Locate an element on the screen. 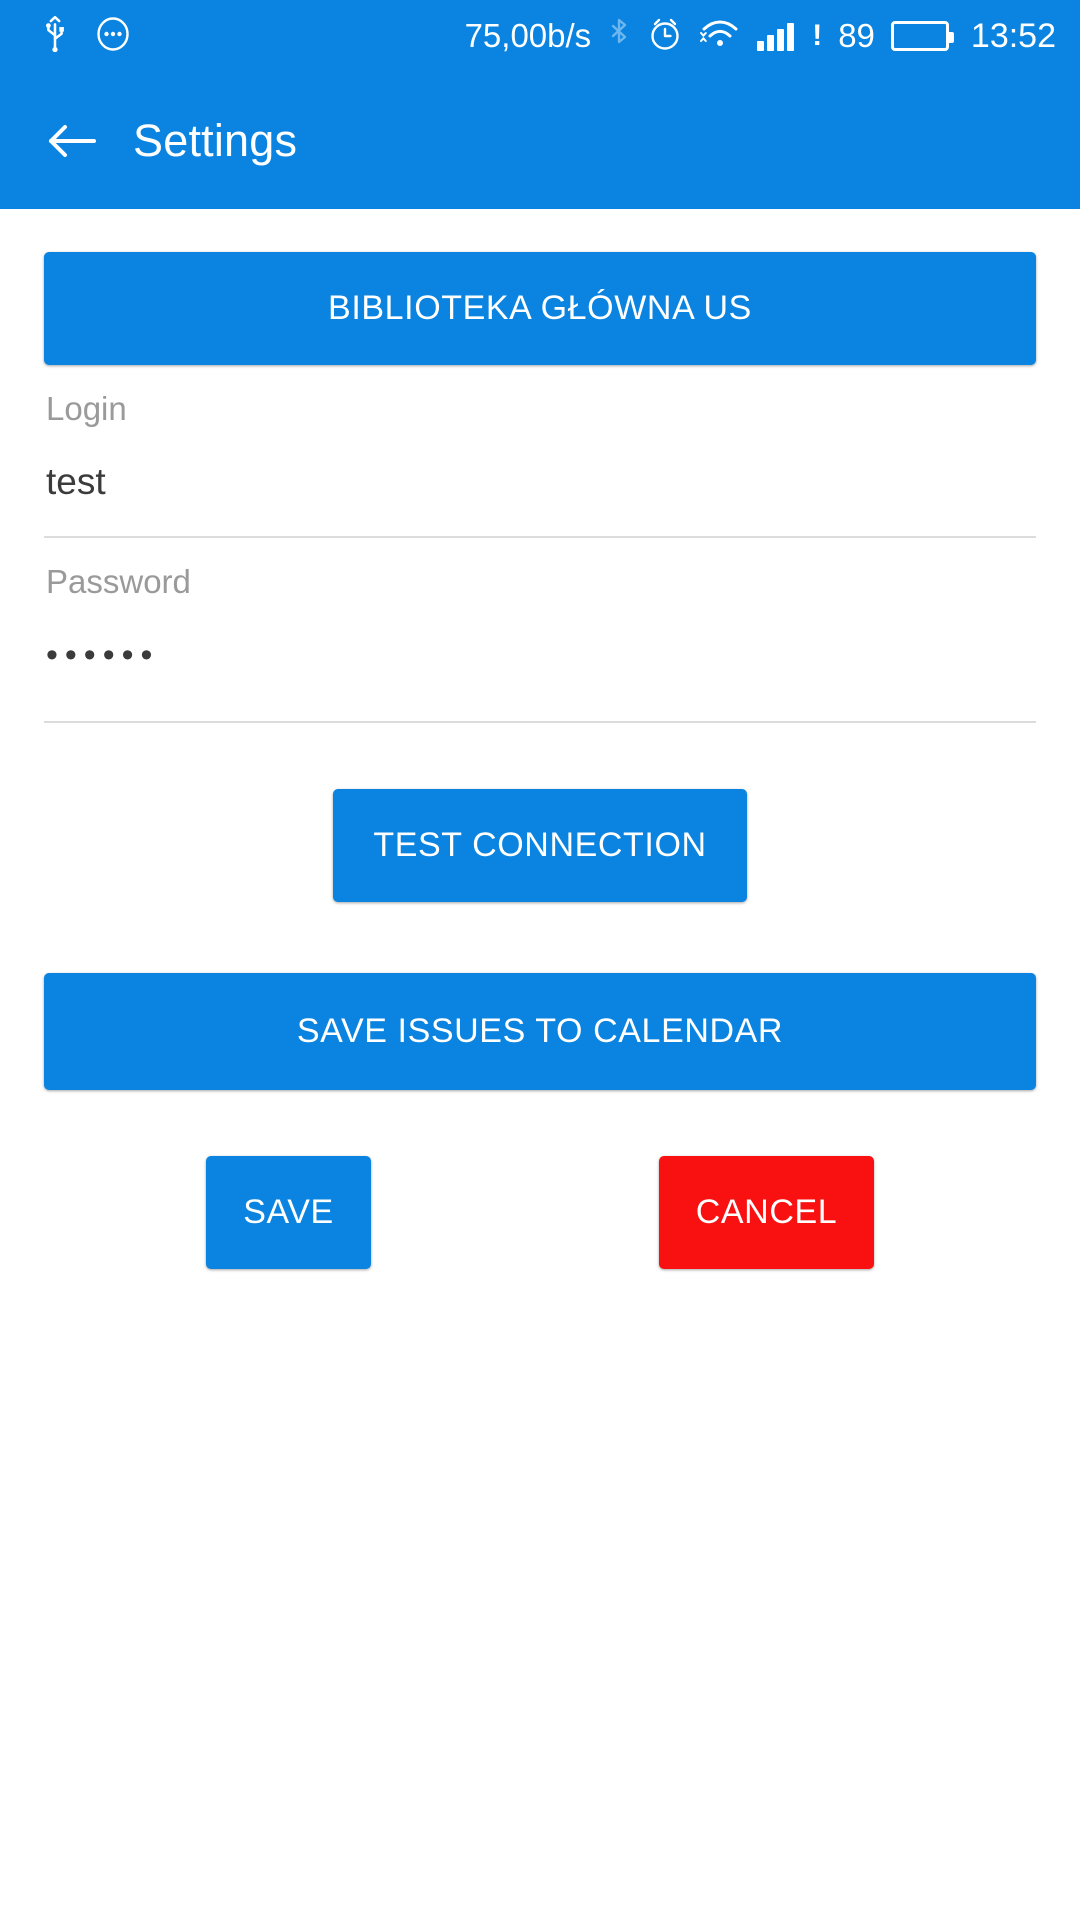 The height and width of the screenshot is (1920, 1080). more-circle-icon is located at coordinates (113, 36).